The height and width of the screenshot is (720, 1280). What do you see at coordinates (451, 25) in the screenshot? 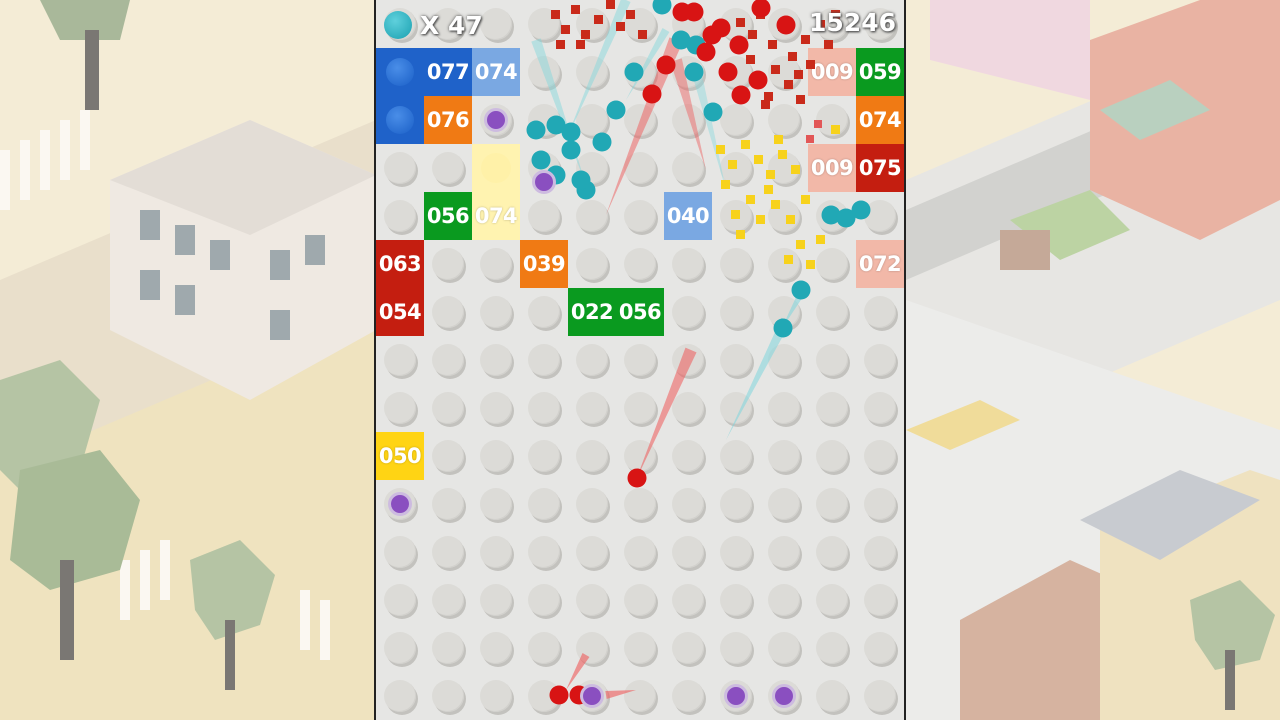
I see `ball-count-label: X 47` at bounding box center [451, 25].